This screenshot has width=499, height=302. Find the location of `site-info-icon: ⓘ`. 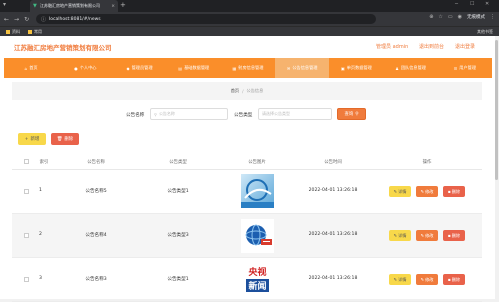

site-info-icon: ⓘ is located at coordinates (43, 19).